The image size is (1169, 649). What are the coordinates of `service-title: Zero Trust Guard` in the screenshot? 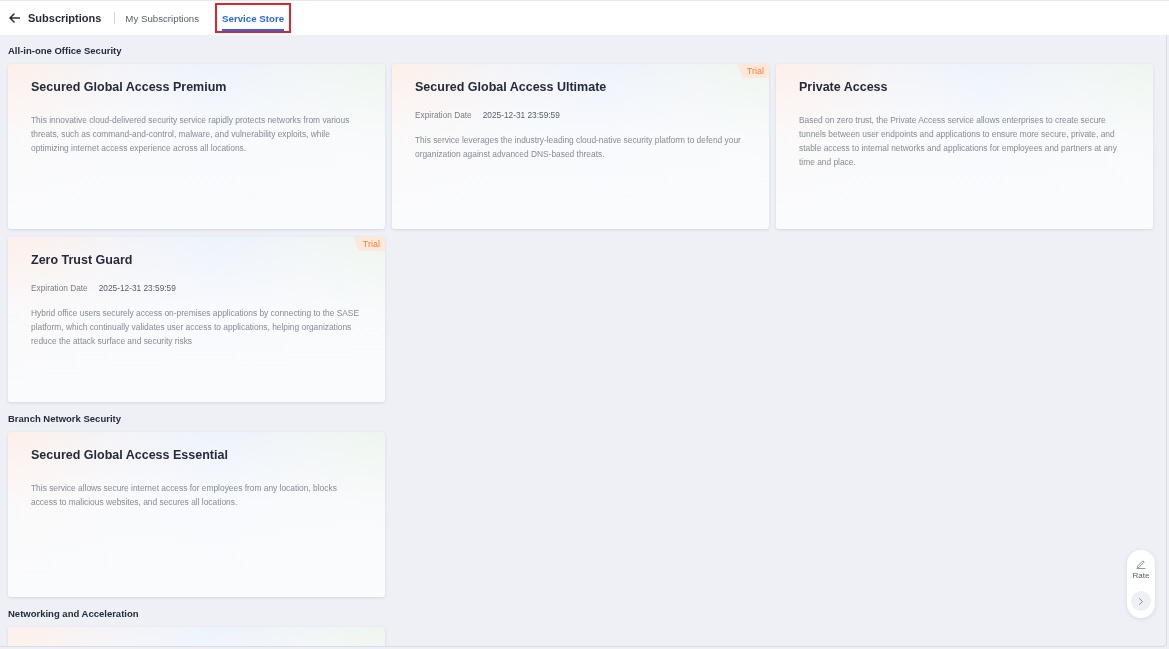 It's located at (82, 260).